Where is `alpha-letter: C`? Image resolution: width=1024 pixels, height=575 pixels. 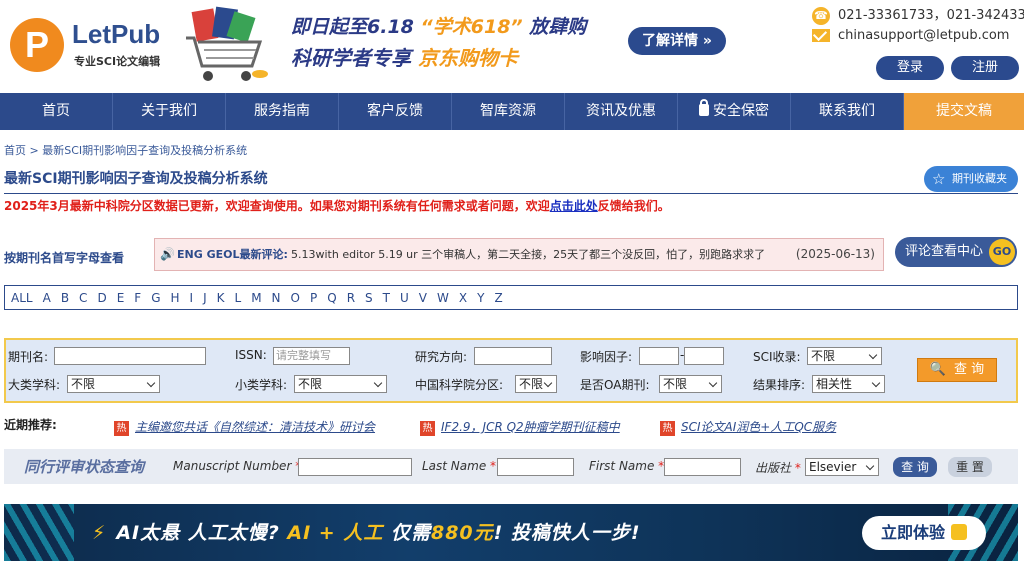
alpha-letter: C is located at coordinates (83, 298).